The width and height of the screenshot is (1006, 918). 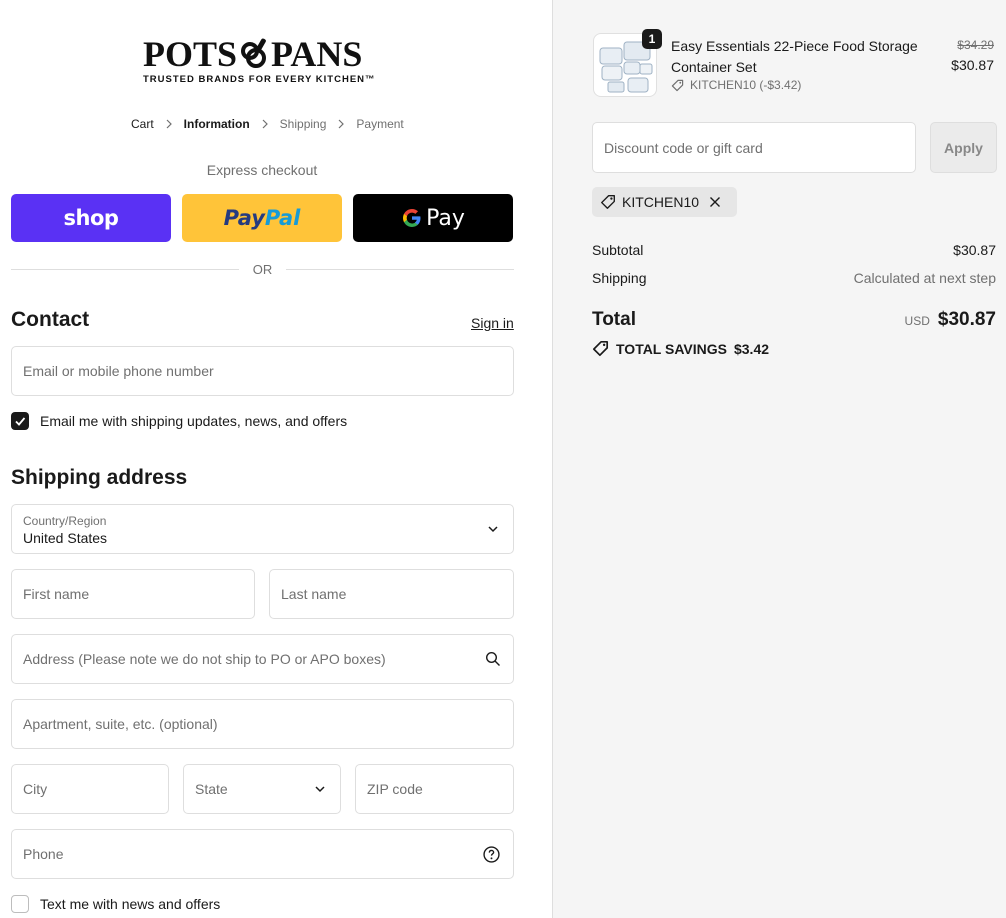 What do you see at coordinates (211, 789) in the screenshot?
I see `state-placeholder: State` at bounding box center [211, 789].